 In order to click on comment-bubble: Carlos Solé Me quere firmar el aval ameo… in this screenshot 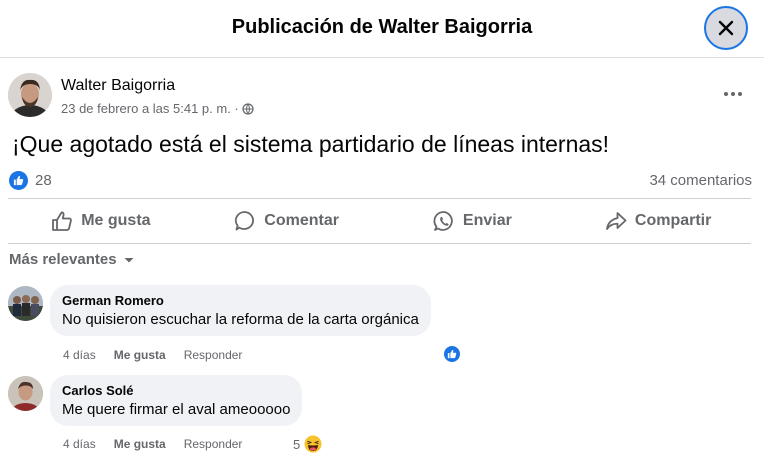, I will do `click(176, 400)`.